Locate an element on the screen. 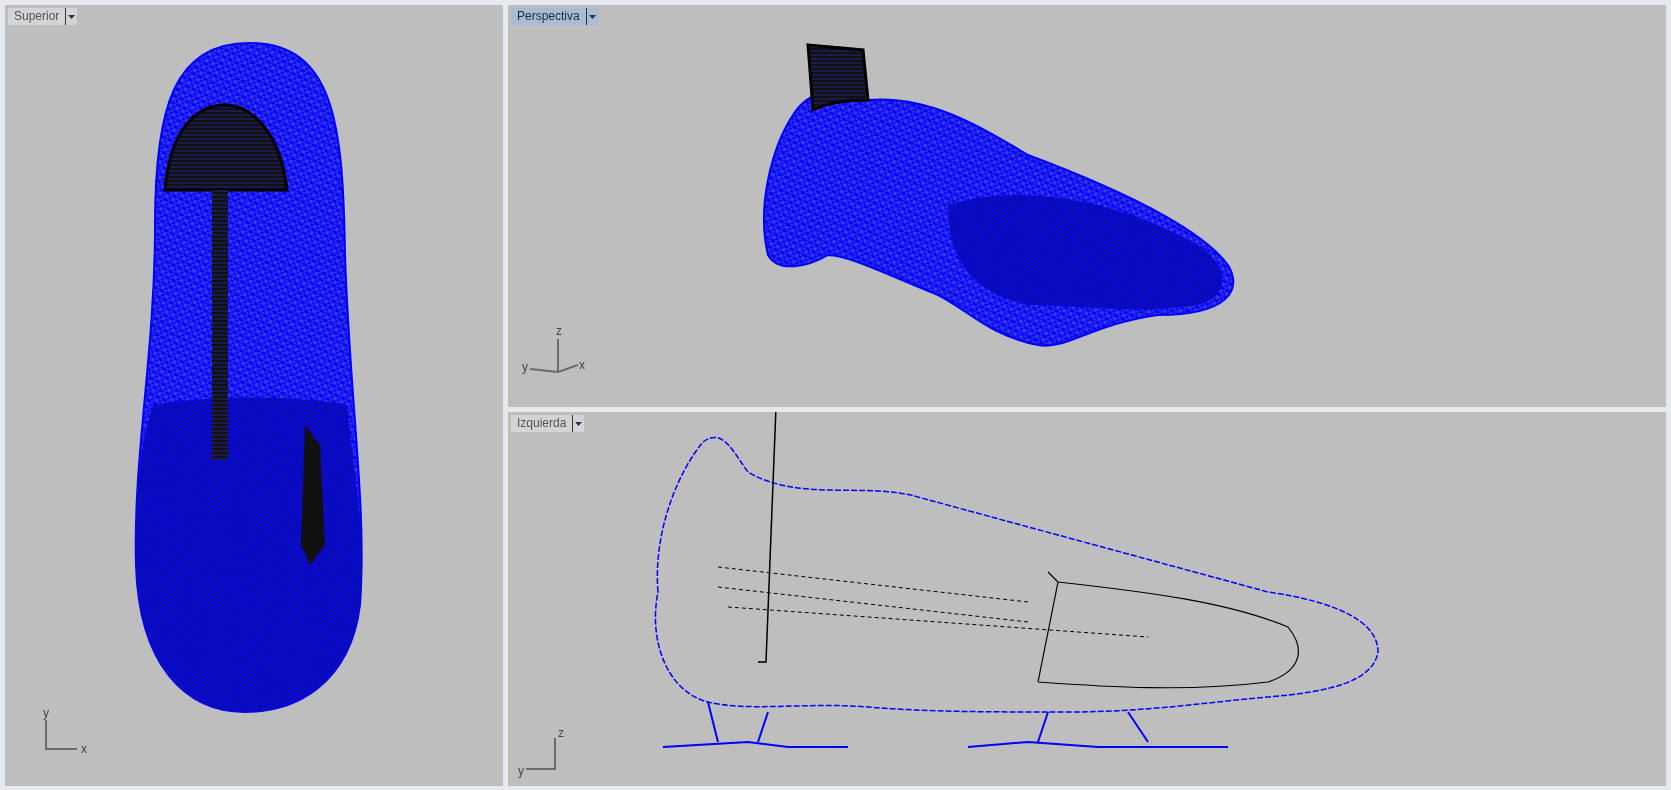 Image resolution: width=1671 pixels, height=790 pixels. viewport-tab: Izquierda is located at coordinates (542, 423).